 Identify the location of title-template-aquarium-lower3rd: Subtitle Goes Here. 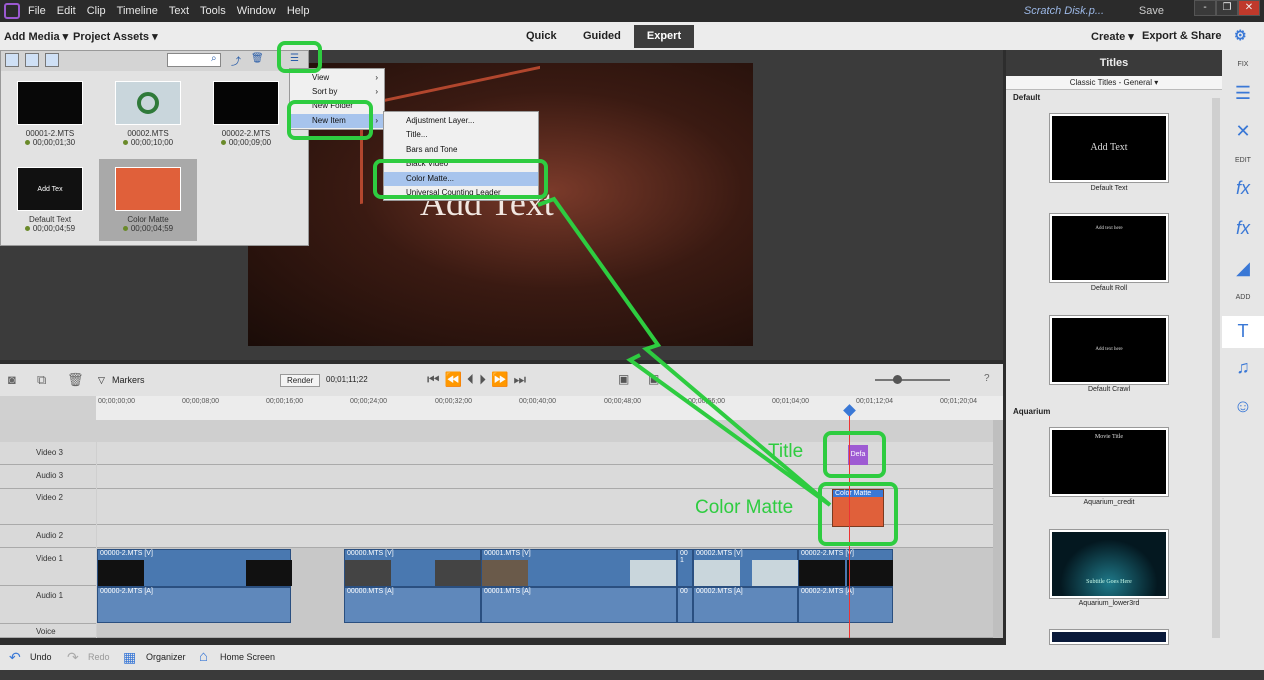
(1109, 564).